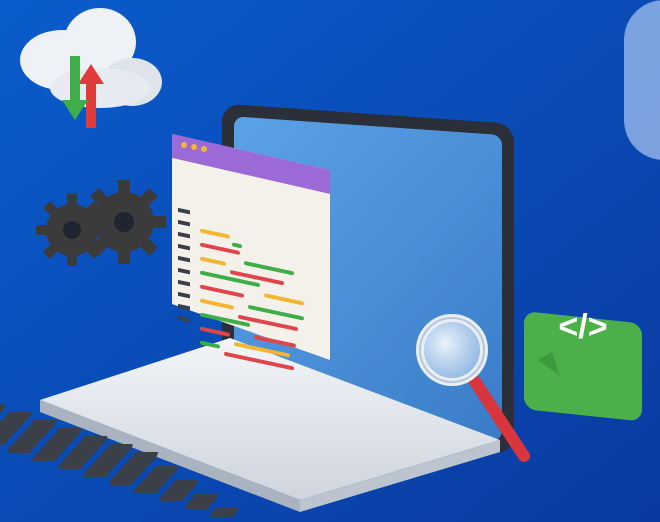 This screenshot has width=660, height=522. What do you see at coordinates (642, 80) in the screenshot?
I see `corner-panel` at bounding box center [642, 80].